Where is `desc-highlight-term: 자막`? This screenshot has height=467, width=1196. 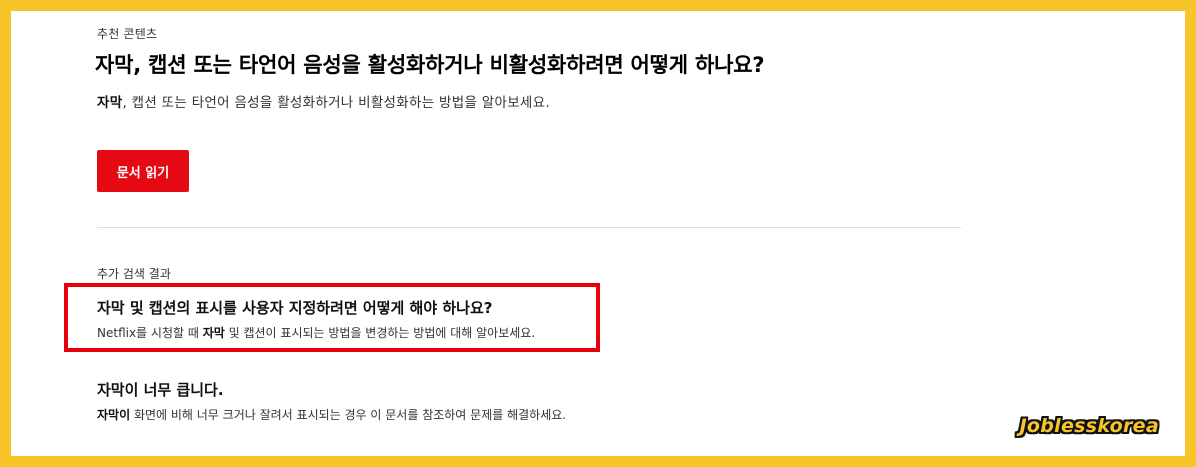 desc-highlight-term: 자막 is located at coordinates (110, 103).